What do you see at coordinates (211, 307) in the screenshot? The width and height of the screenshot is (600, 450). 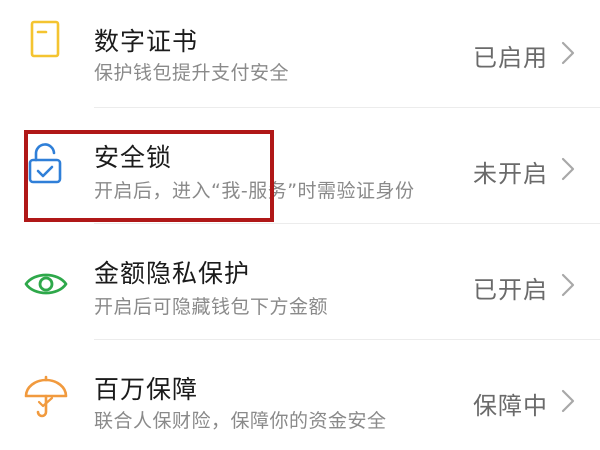 I see `item-subtitle: 开启后可隐藏钱包下方金额` at bounding box center [211, 307].